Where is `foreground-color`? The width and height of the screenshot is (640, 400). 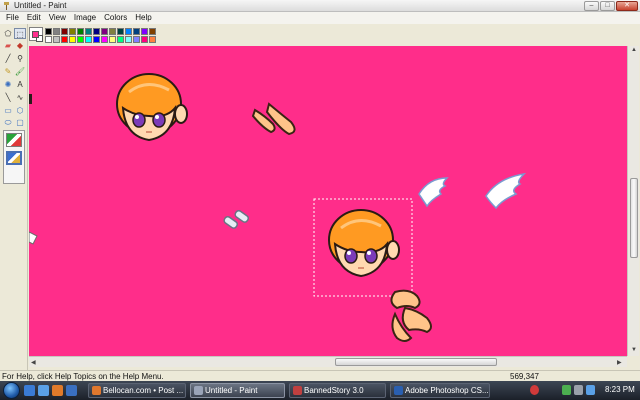 foreground-color is located at coordinates (35, 34).